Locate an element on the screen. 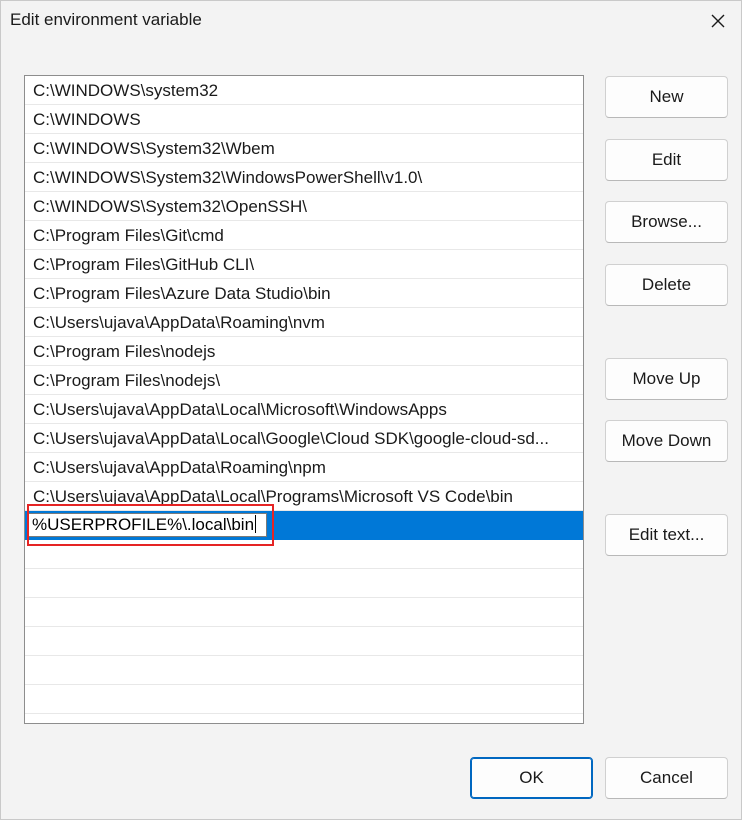  new-button: New is located at coordinates (666, 97).